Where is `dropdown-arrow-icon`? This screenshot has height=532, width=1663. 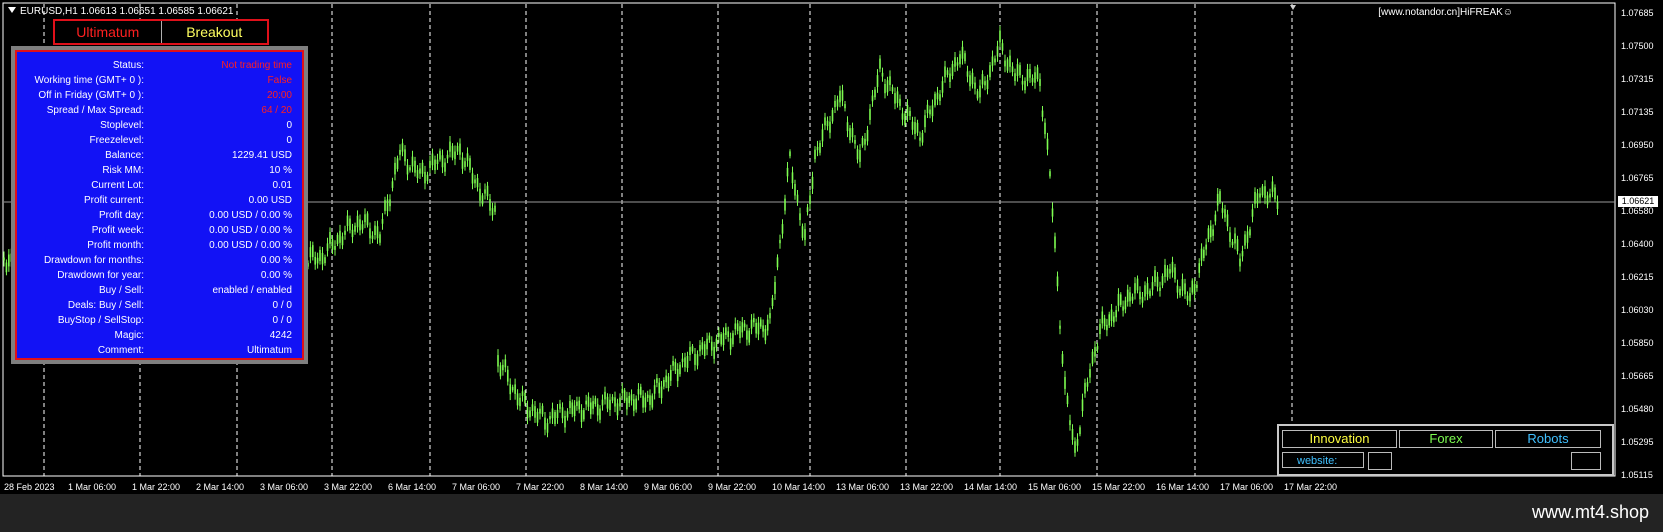 dropdown-arrow-icon is located at coordinates (12, 10).